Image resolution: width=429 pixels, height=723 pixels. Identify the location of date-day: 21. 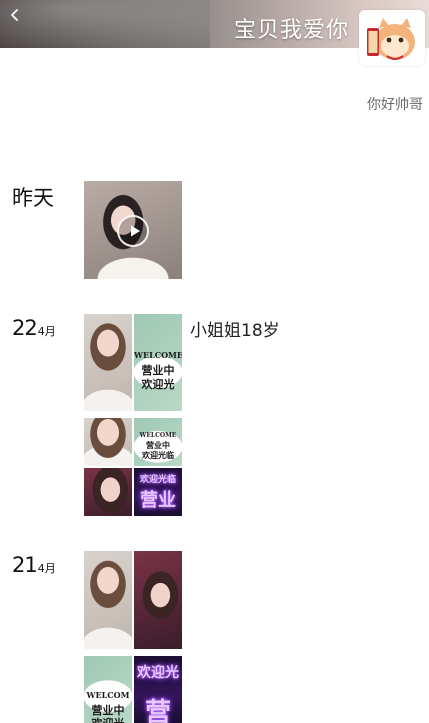
(25, 565).